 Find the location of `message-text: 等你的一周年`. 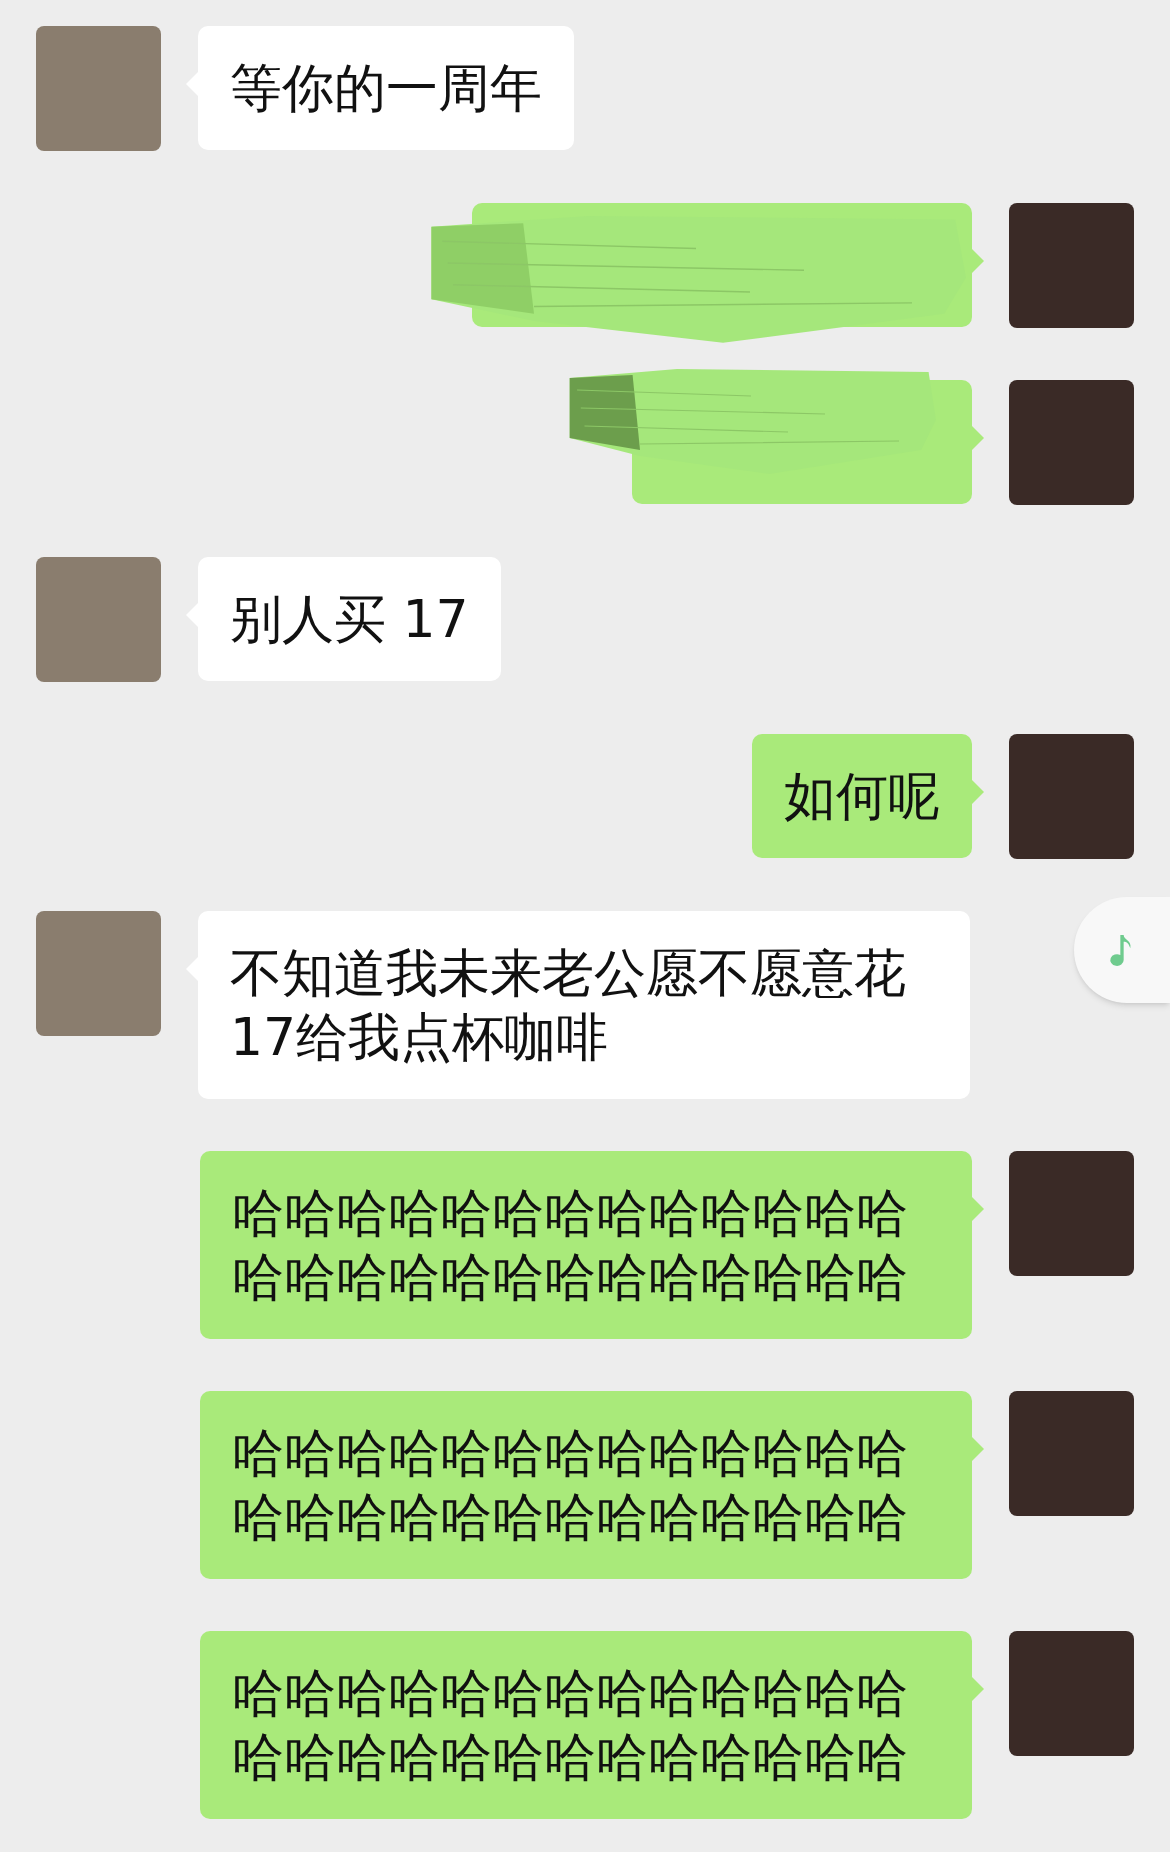

message-text: 等你的一周年 is located at coordinates (386, 88).